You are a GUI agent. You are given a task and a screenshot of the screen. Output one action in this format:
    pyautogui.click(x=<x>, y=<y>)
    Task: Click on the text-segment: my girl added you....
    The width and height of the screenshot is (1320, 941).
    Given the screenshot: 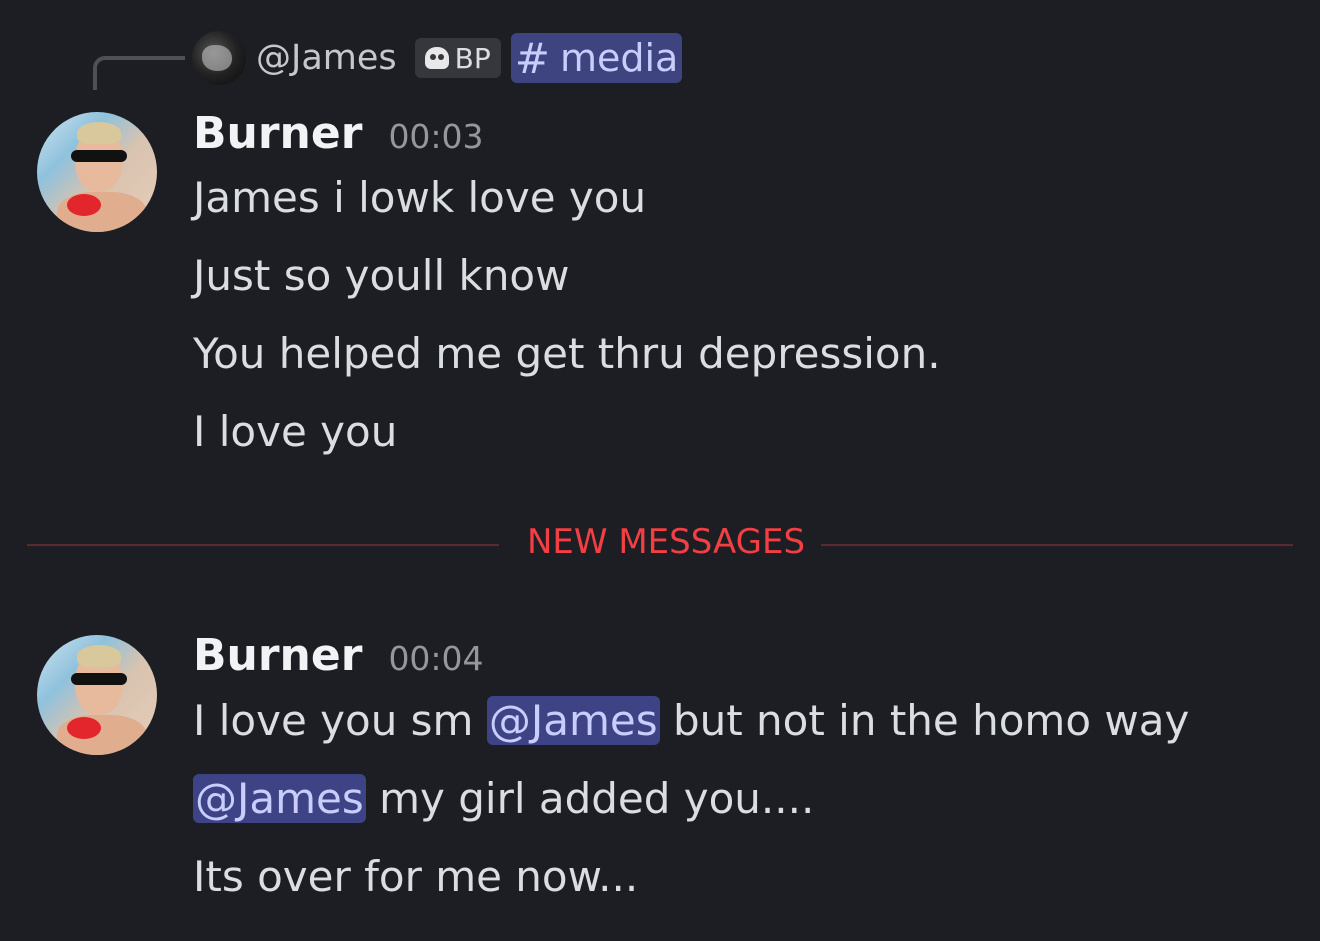 What is the action you would take?
    pyautogui.click(x=590, y=798)
    